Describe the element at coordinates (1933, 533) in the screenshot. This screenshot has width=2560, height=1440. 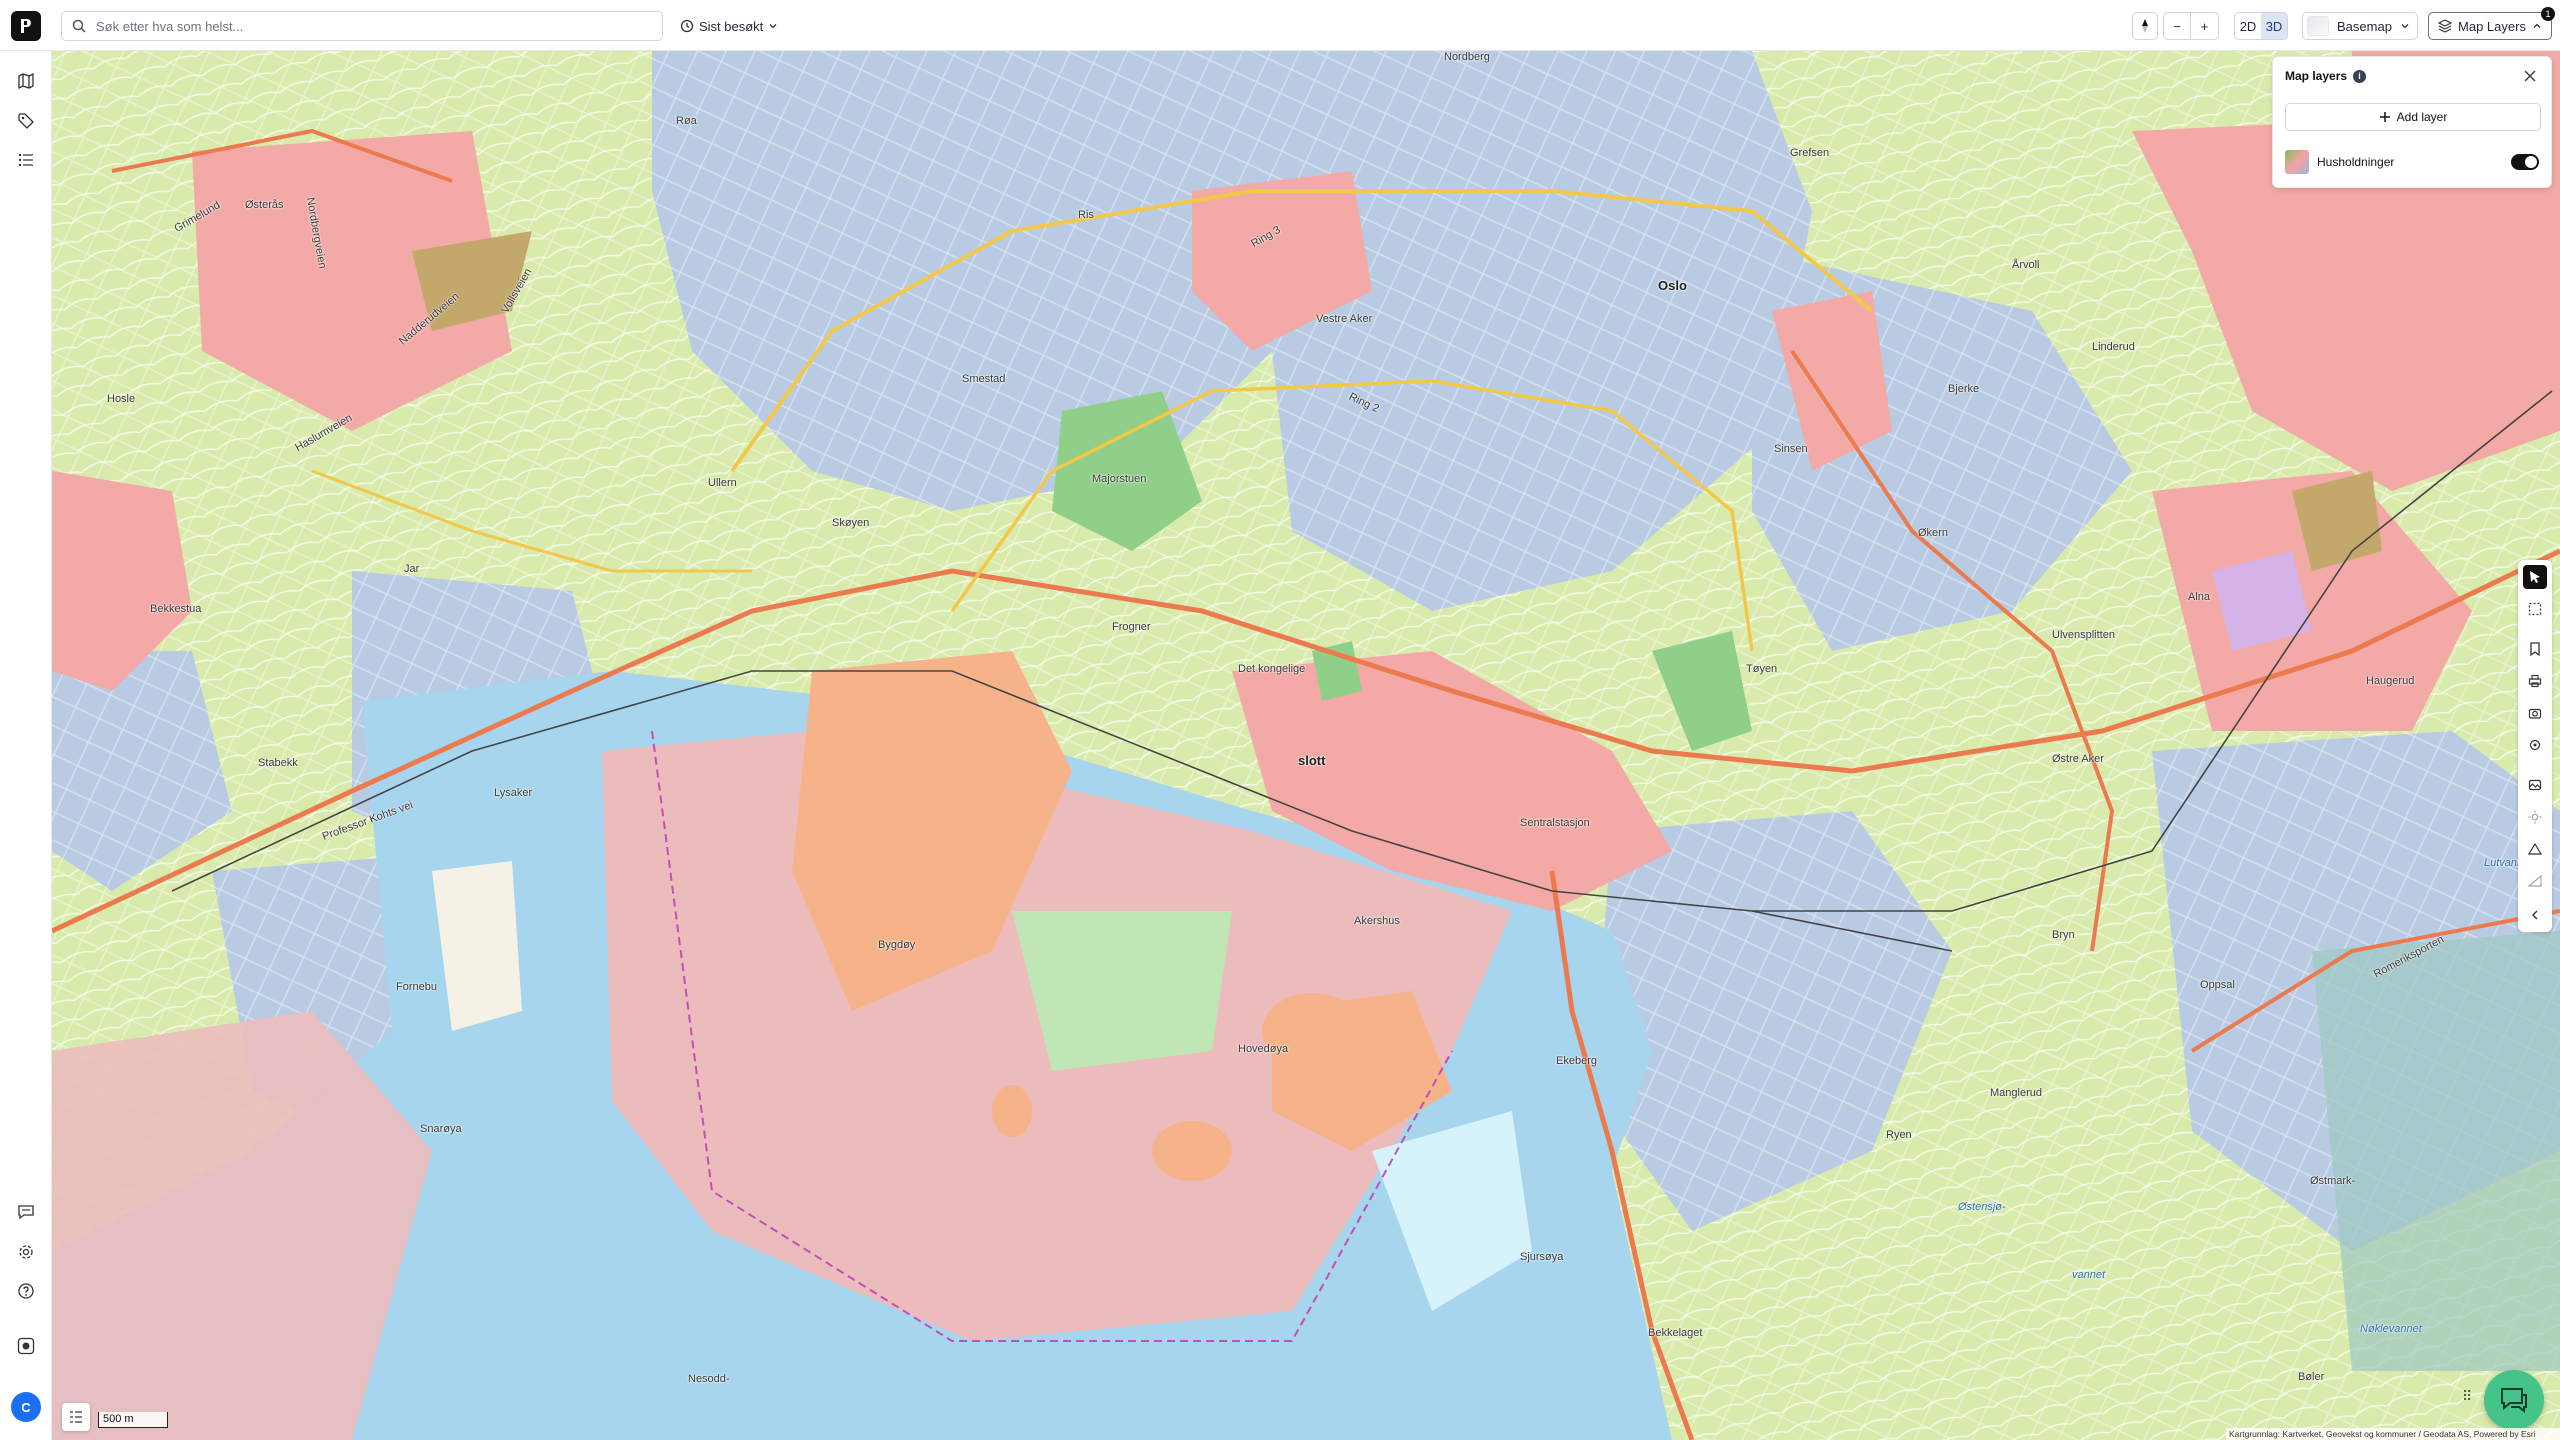
I see `place-label: Økern` at that location.